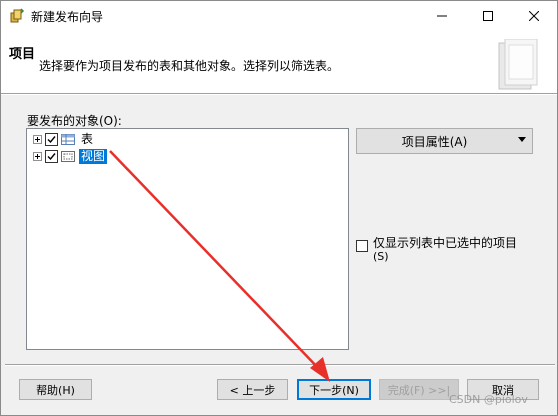  I want to click on objects-label: 要发布的对象(O):, so click(74, 121).